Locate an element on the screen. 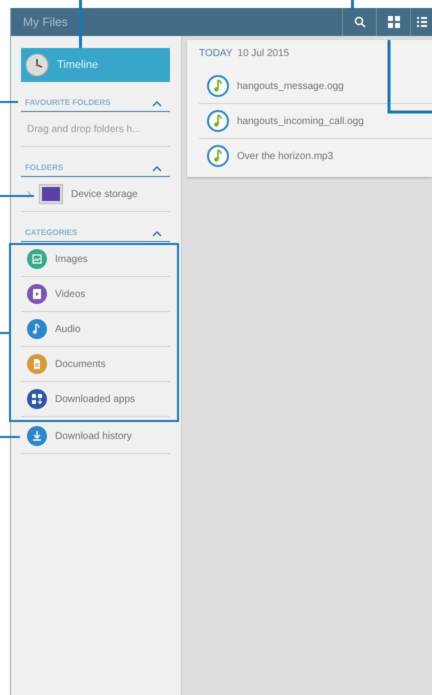  timeline-item: Timeline is located at coordinates (95, 65).